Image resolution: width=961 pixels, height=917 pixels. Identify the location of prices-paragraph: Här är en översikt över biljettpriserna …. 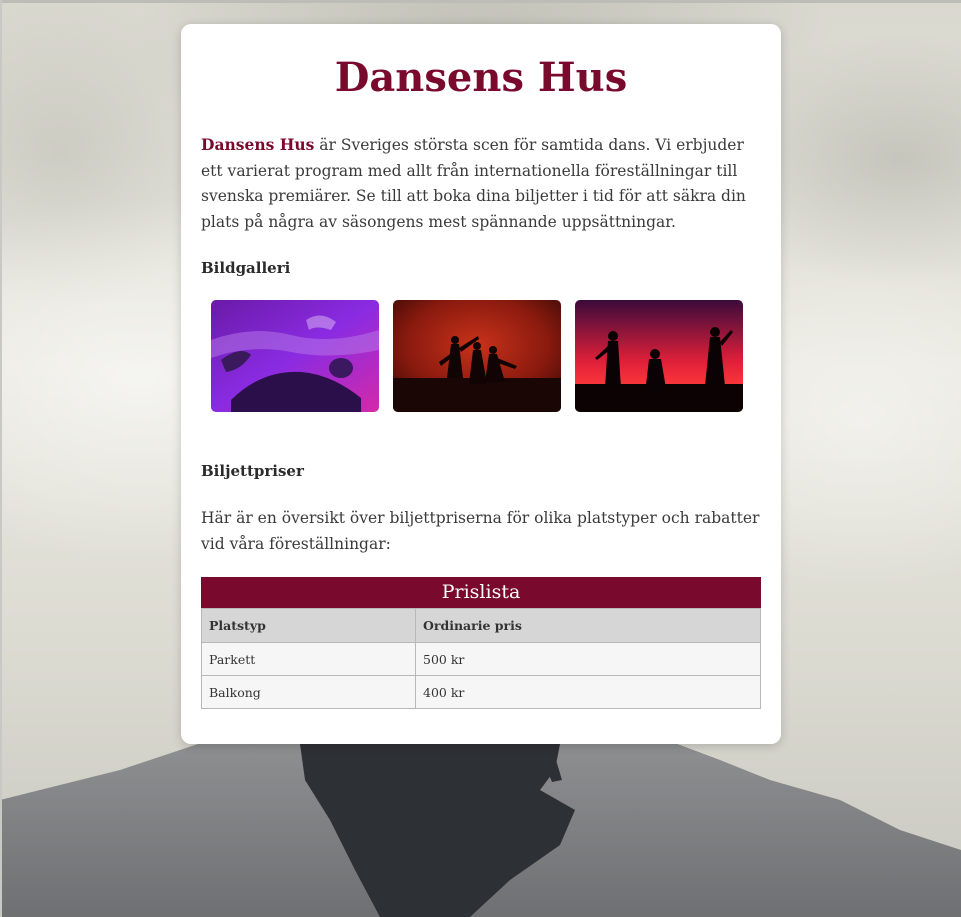
(480, 531).